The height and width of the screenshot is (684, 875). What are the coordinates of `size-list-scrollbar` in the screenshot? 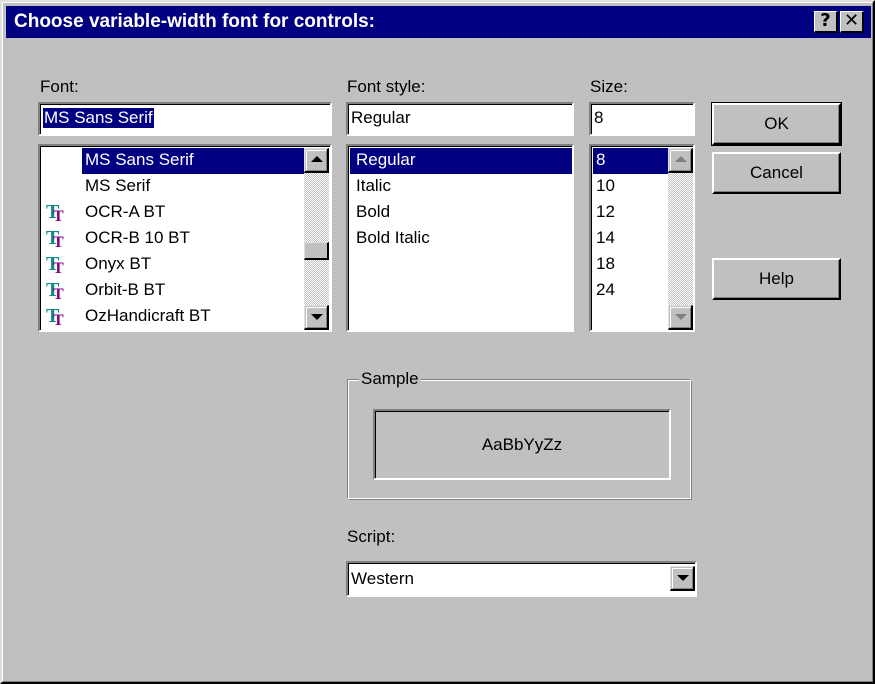 It's located at (680, 239).